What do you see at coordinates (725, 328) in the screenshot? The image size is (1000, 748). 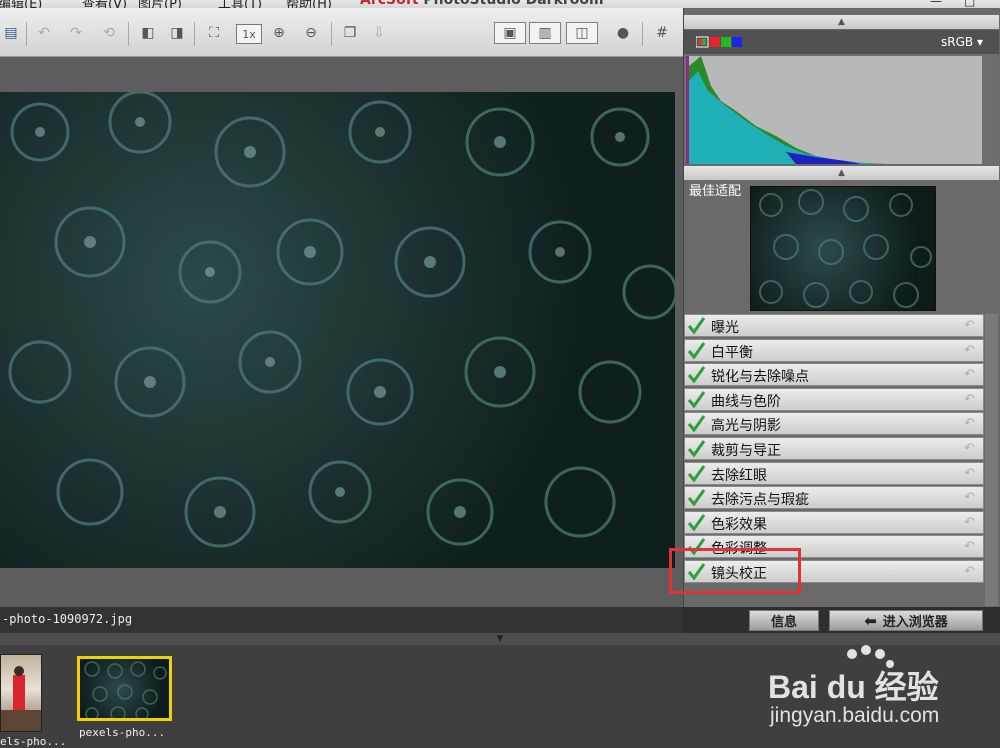 I see `tool-label: 曝光` at bounding box center [725, 328].